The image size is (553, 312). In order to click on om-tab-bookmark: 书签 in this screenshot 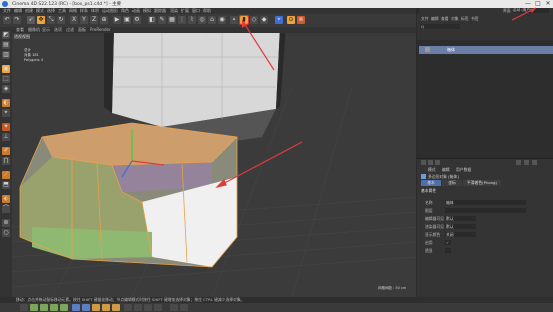, I will do `click(475, 19)`.